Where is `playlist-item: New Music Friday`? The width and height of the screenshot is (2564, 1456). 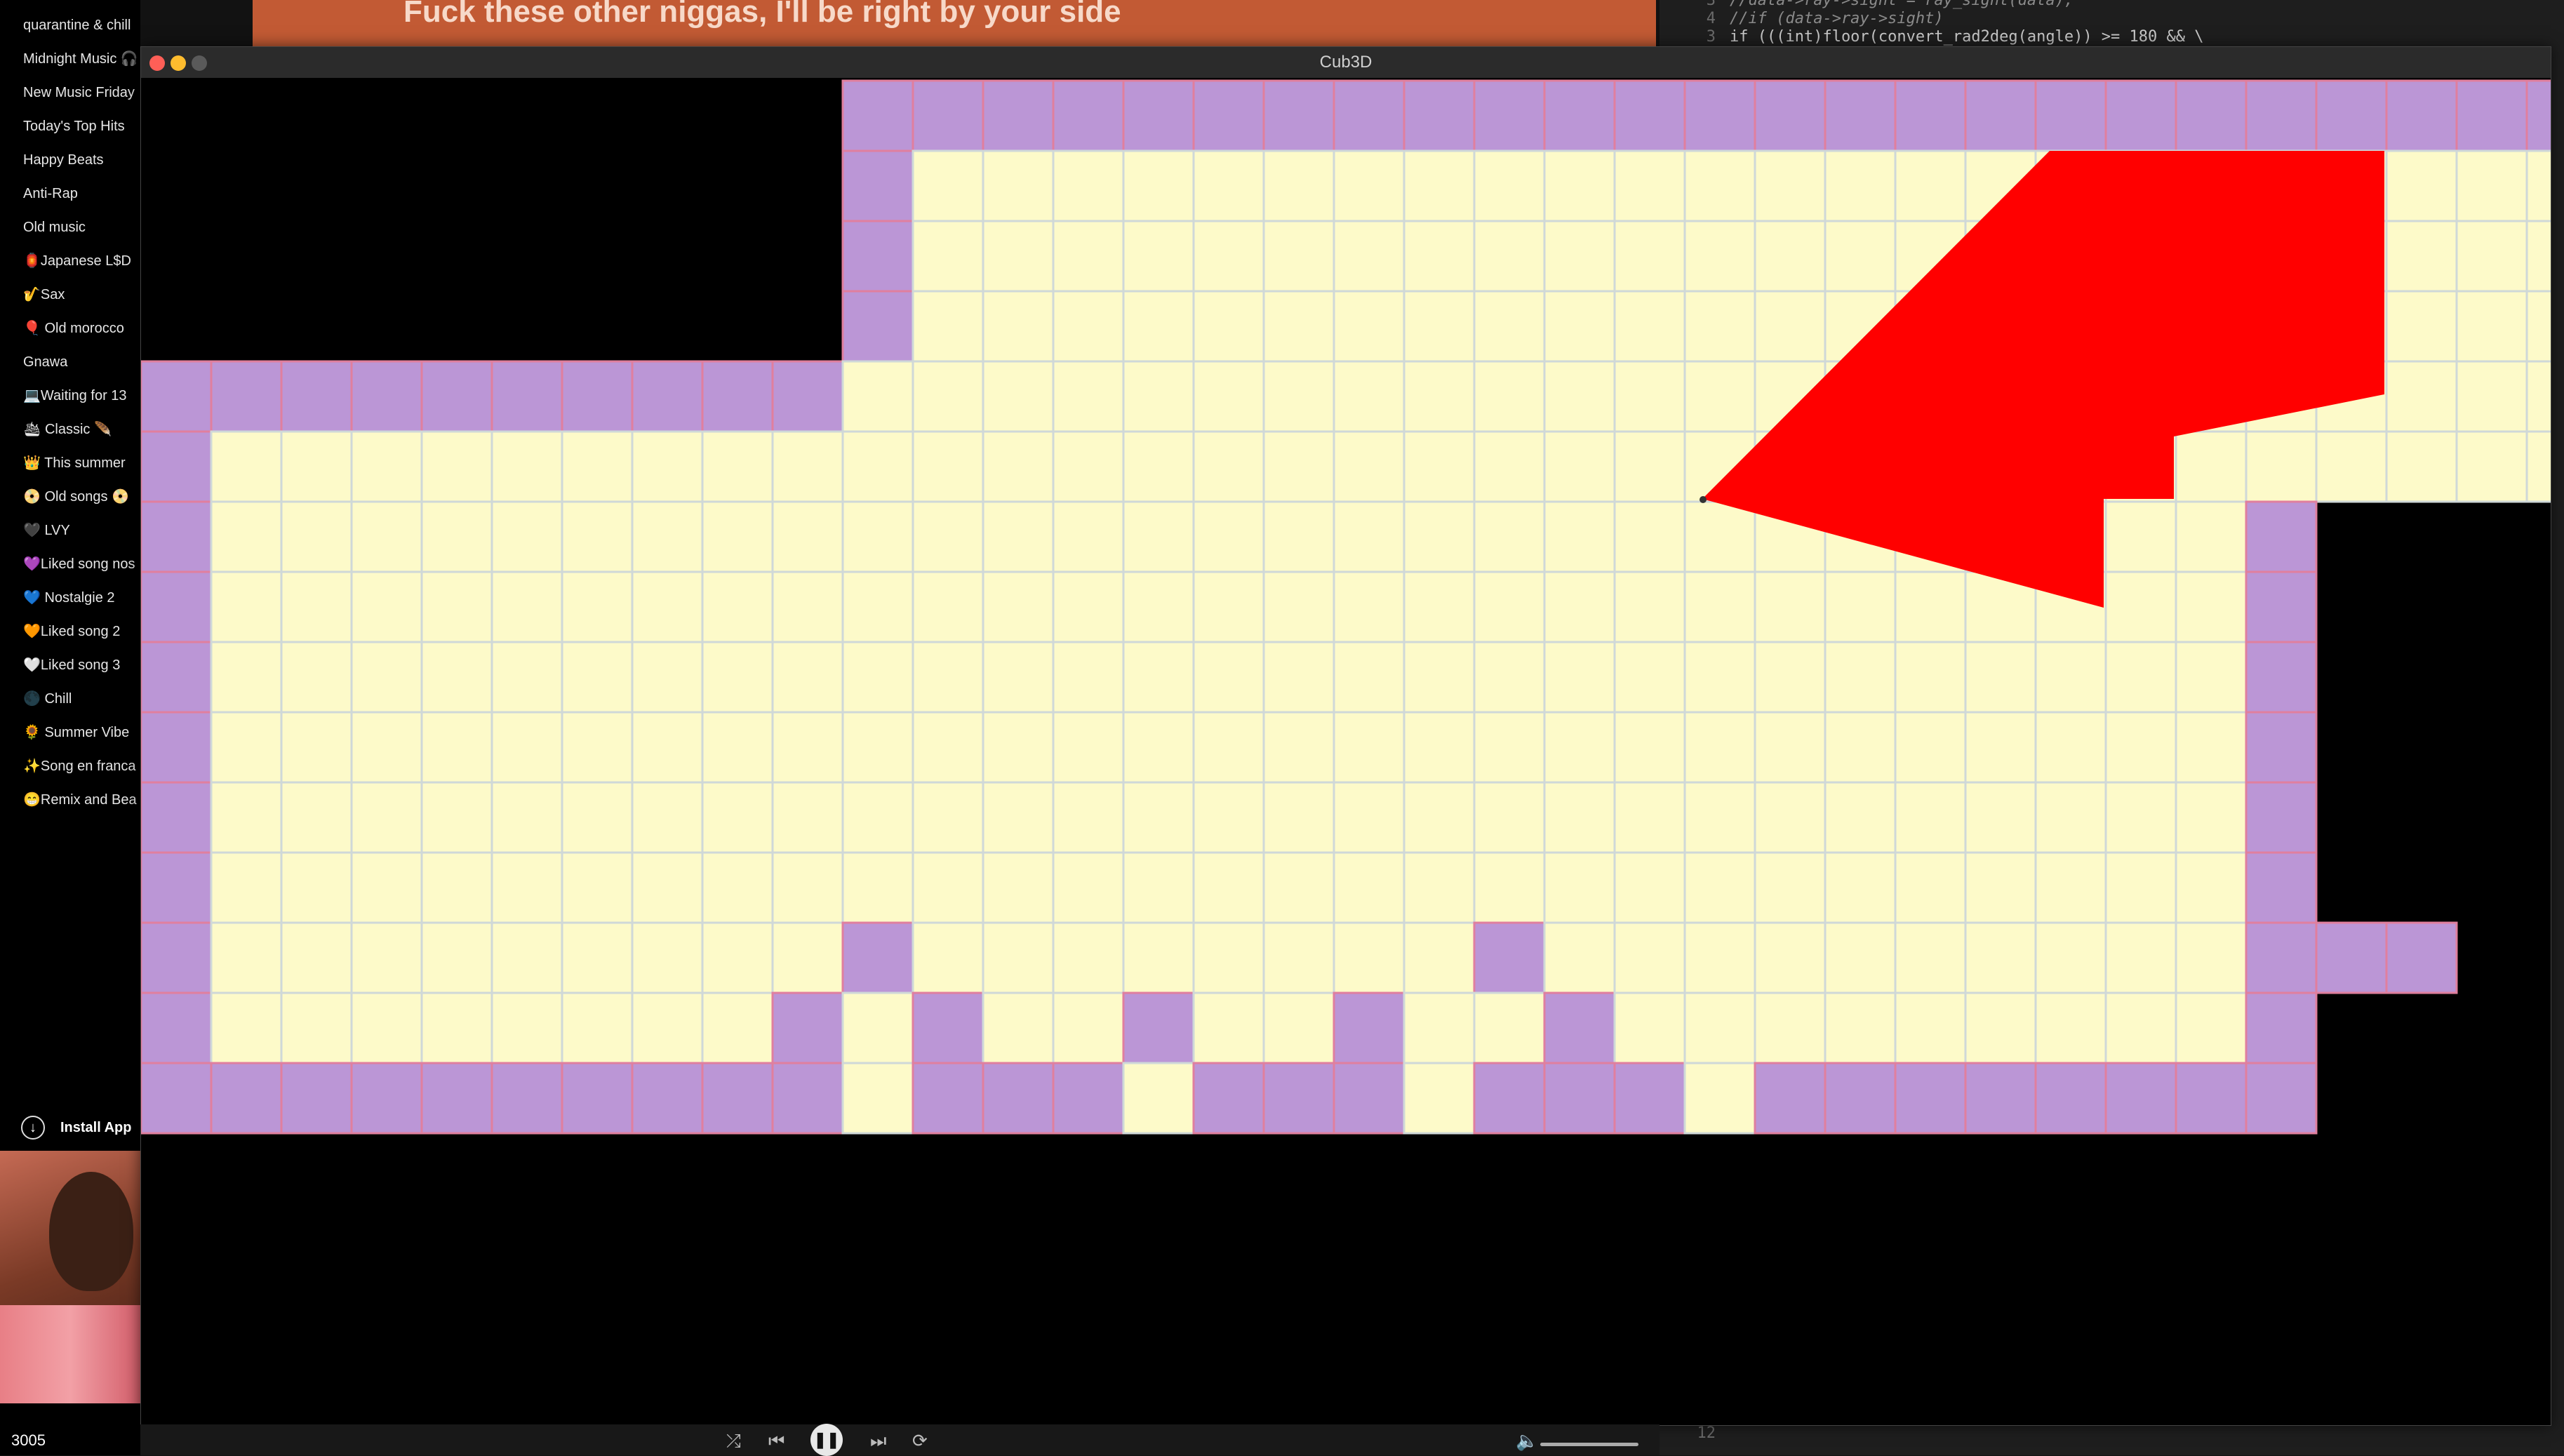 playlist-item: New Music Friday is located at coordinates (70, 96).